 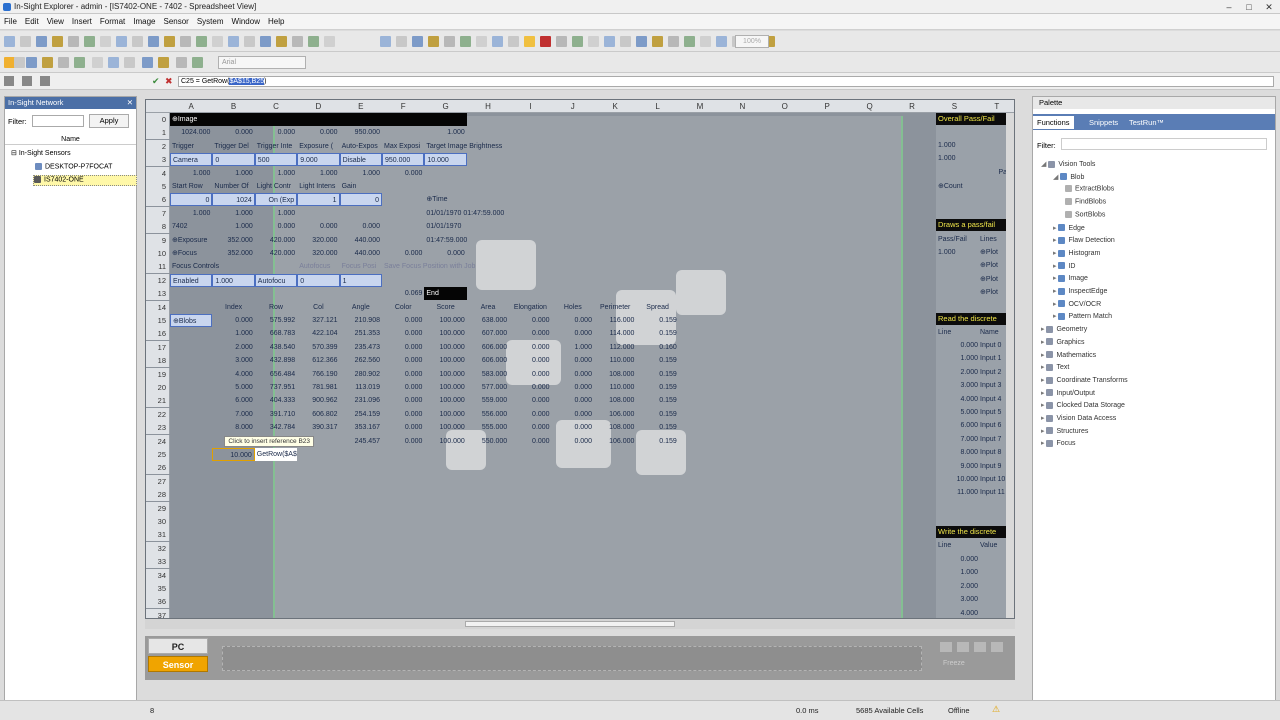 What do you see at coordinates (361, 414) in the screenshot?
I see `blob-value-cell: 254.159` at bounding box center [361, 414].